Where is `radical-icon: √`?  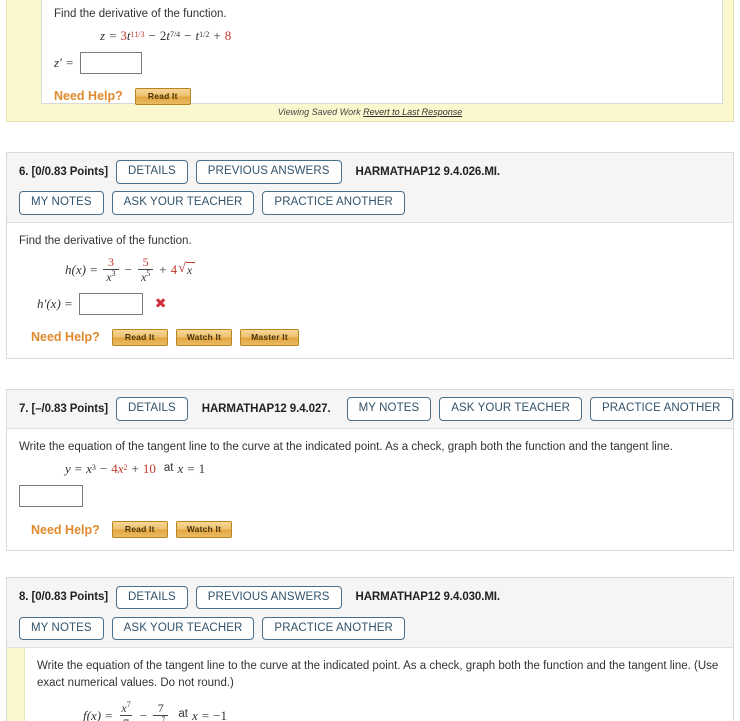
radical-icon: √ is located at coordinates (182, 269).